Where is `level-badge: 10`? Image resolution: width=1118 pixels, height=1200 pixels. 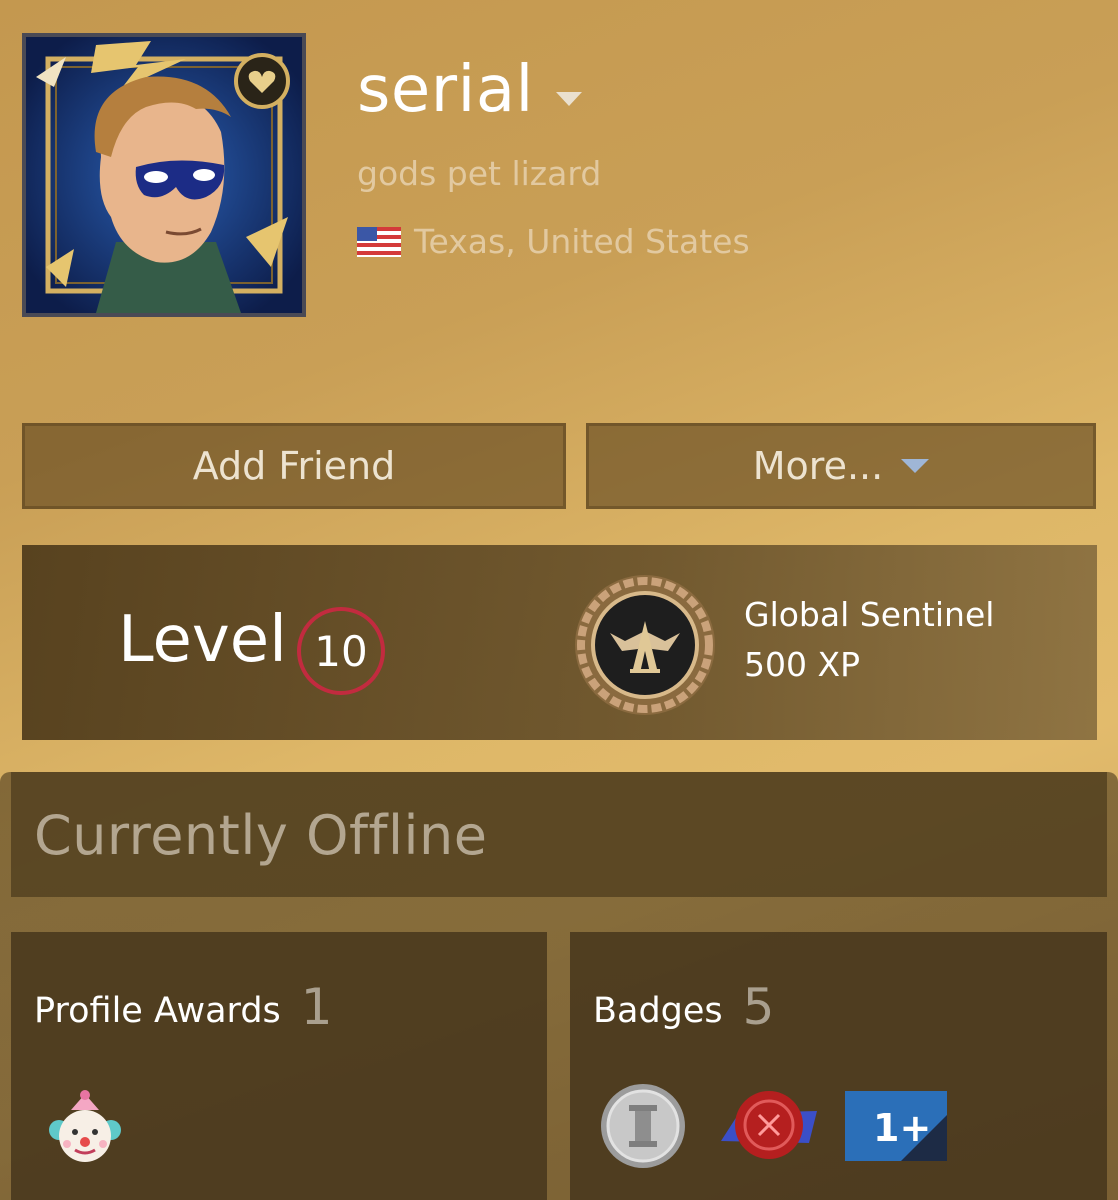
level-badge: 10 is located at coordinates (341, 651).